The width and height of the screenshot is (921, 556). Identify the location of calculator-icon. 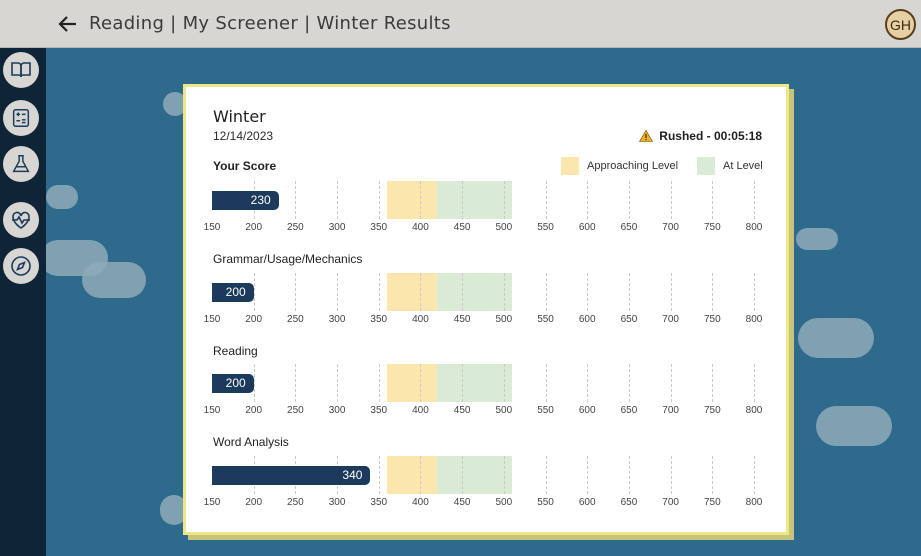
(21, 118).